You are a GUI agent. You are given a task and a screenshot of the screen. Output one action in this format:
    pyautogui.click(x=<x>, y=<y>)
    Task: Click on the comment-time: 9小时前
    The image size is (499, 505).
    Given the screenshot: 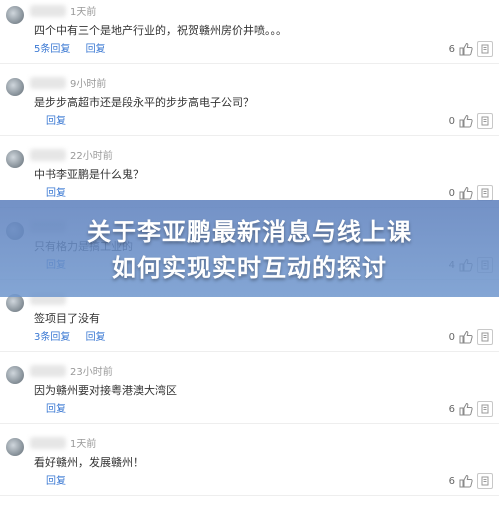 What is the action you would take?
    pyautogui.click(x=88, y=84)
    